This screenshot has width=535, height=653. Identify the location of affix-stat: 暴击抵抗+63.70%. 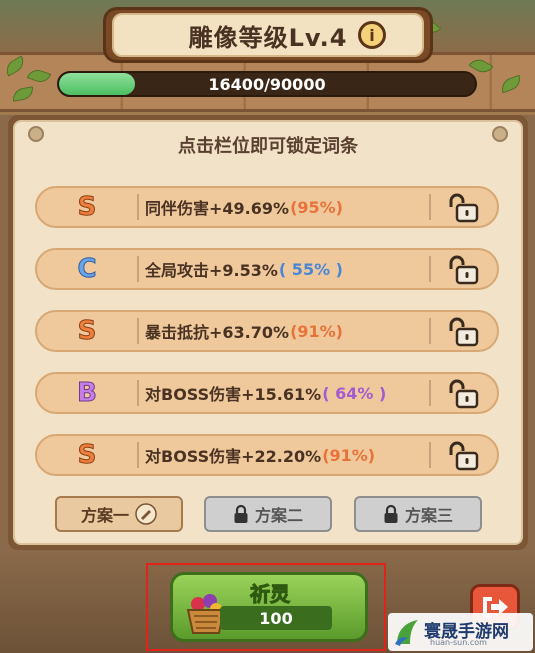
(217, 332).